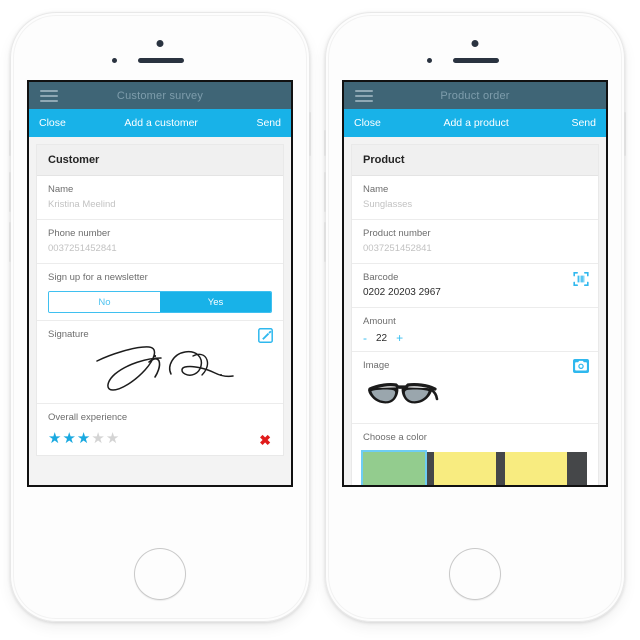 This screenshot has height=640, width=640. What do you see at coordinates (475, 43) in the screenshot?
I see `front-camera-icon-right` at bounding box center [475, 43].